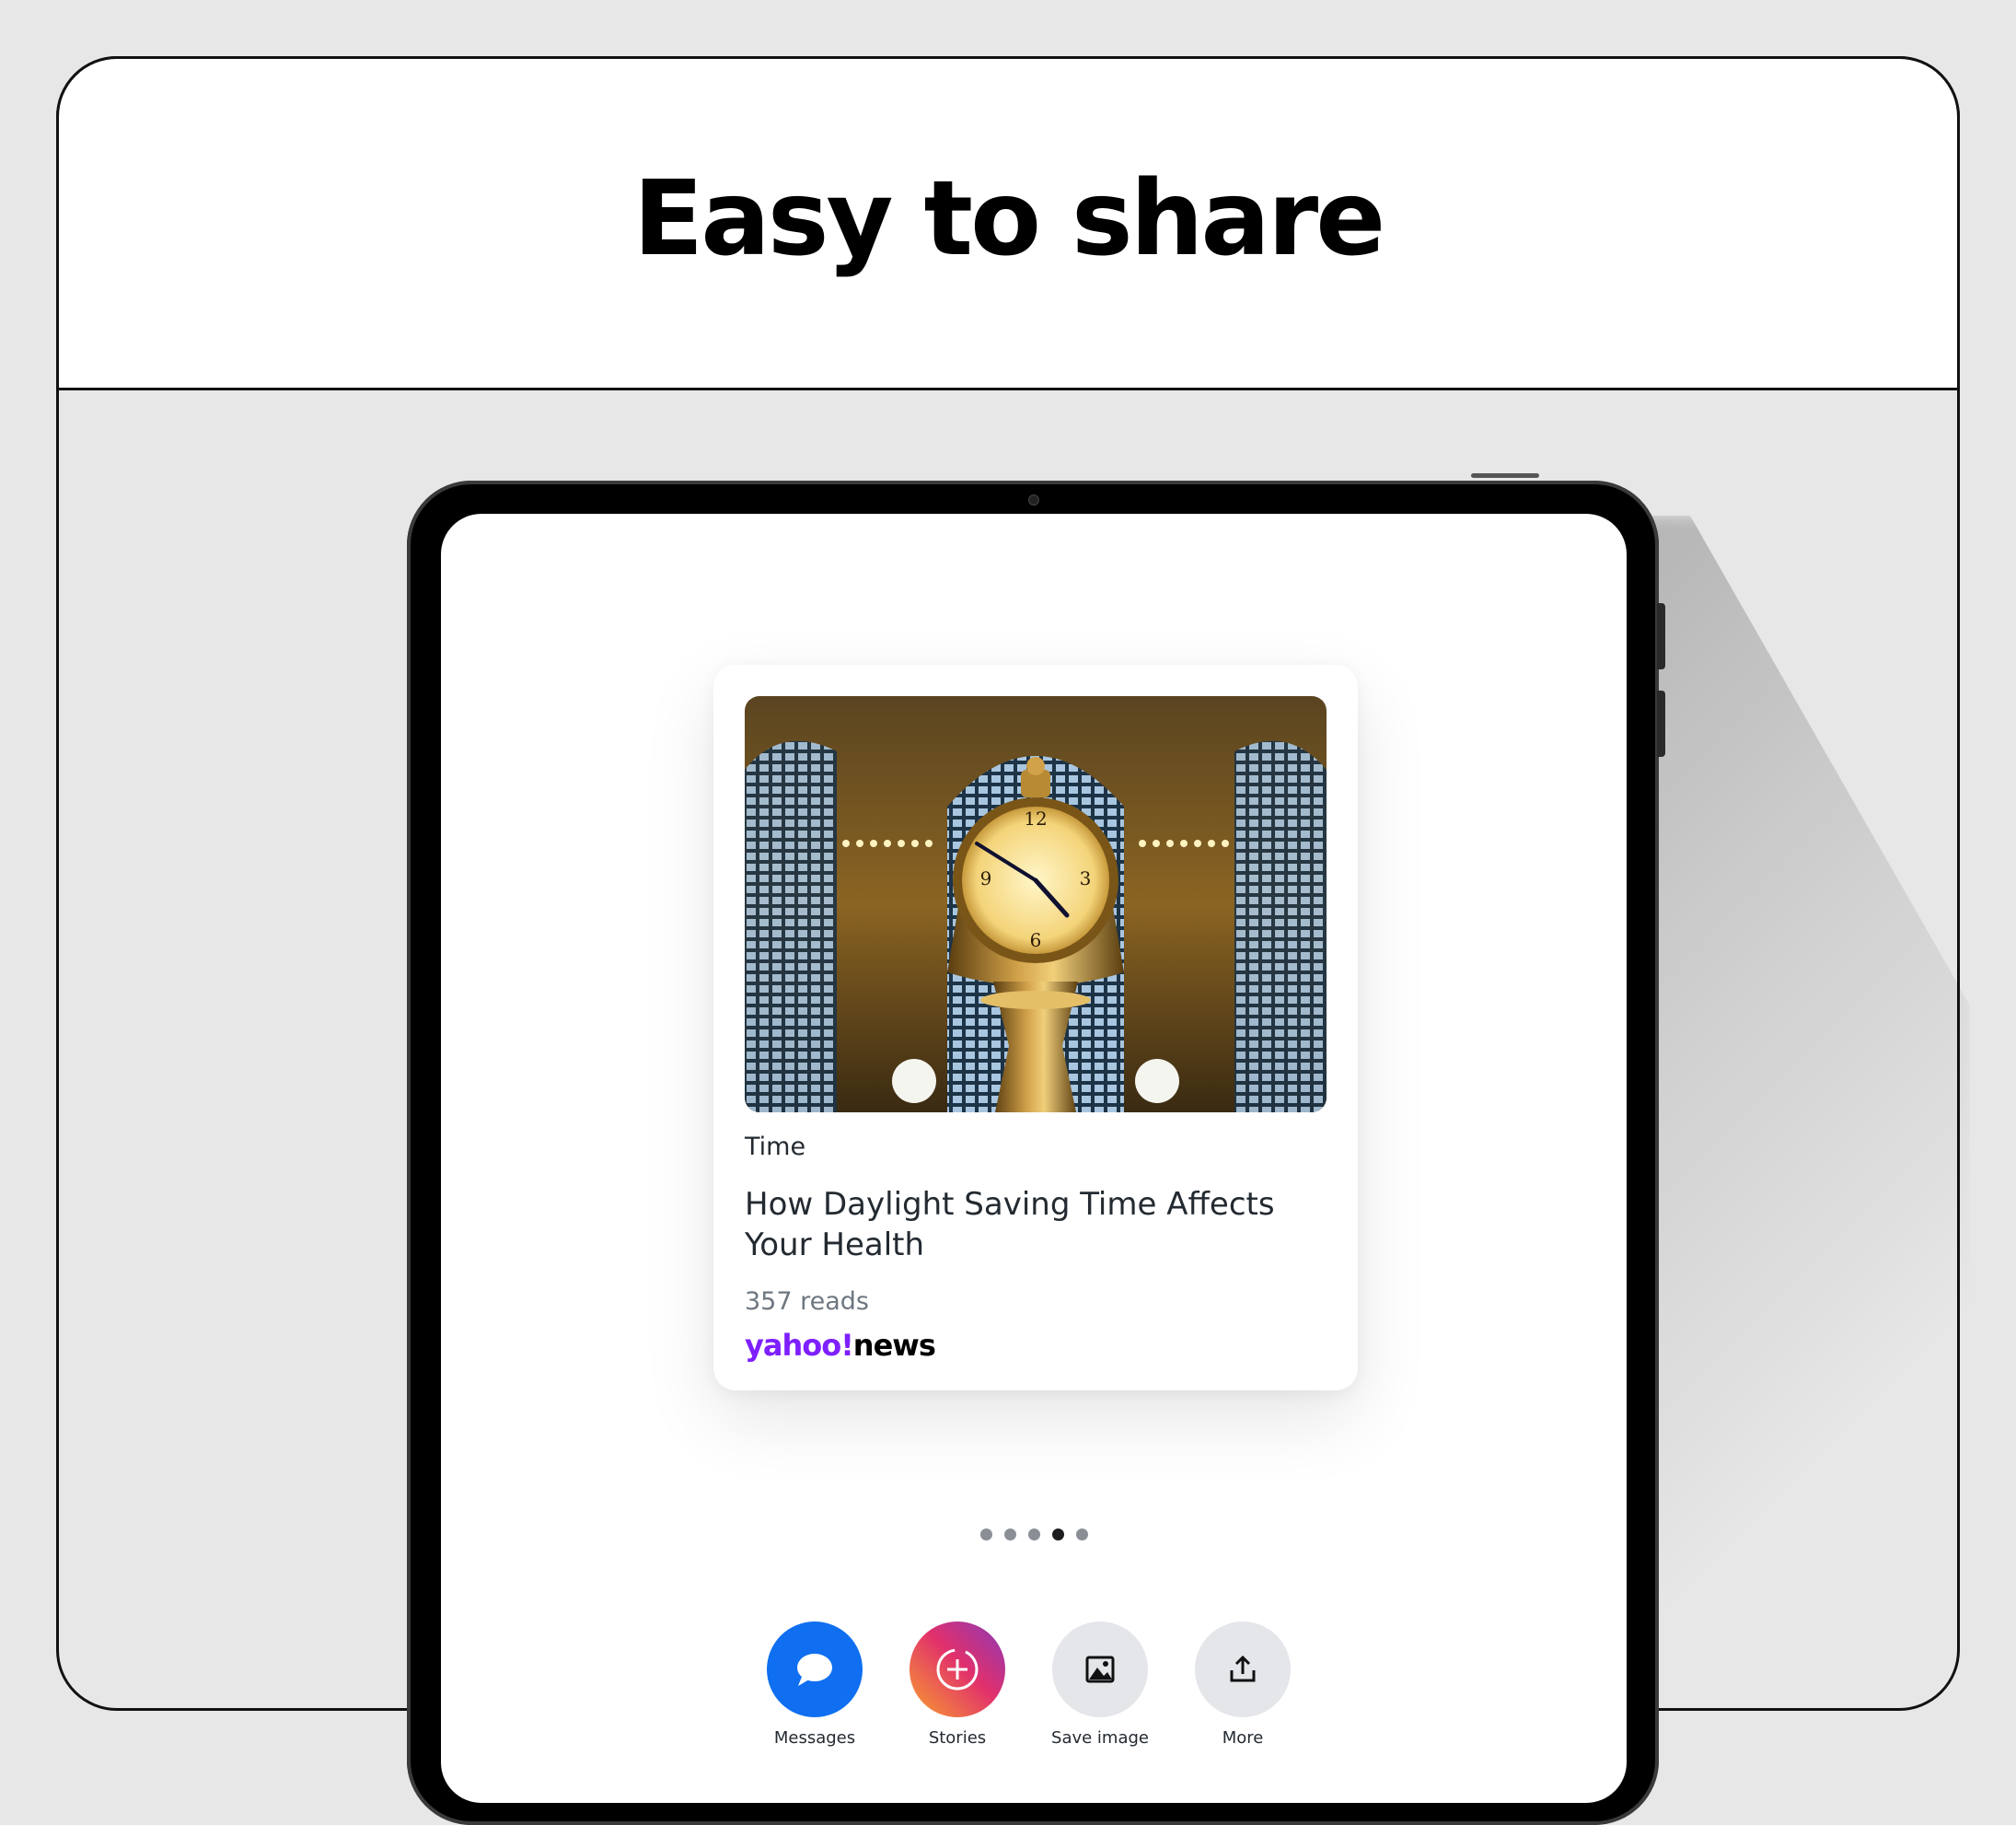 The image size is (2016, 1825). I want to click on message-bubble-icon, so click(815, 1669).